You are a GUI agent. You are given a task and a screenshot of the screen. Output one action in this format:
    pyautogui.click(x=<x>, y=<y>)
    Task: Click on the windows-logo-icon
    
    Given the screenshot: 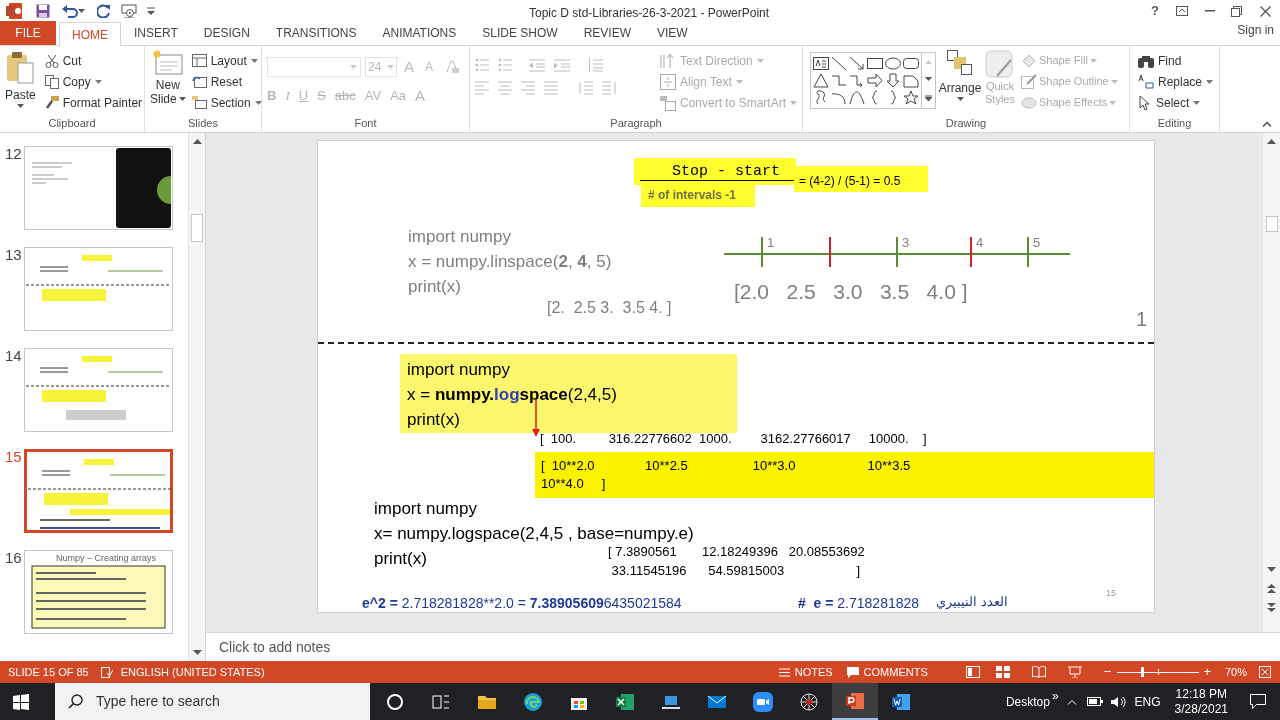 What is the action you would take?
    pyautogui.click(x=21, y=701)
    